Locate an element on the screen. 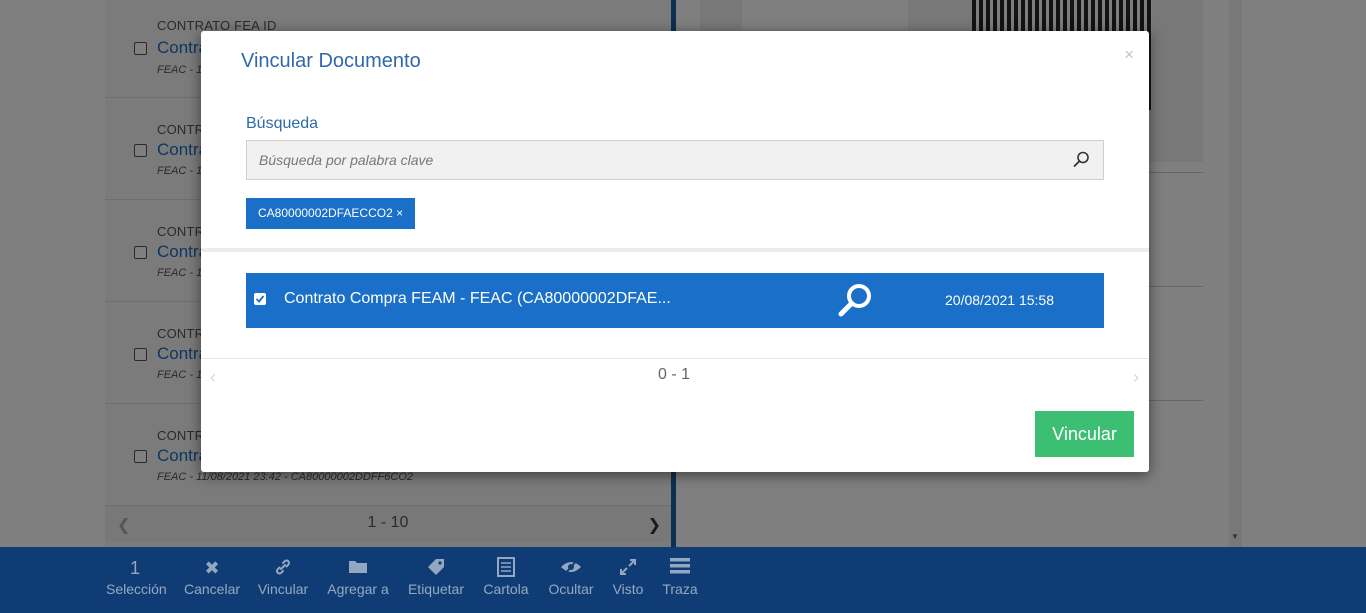 The height and width of the screenshot is (613, 1366). toolbar-label: Visto is located at coordinates (628, 589).